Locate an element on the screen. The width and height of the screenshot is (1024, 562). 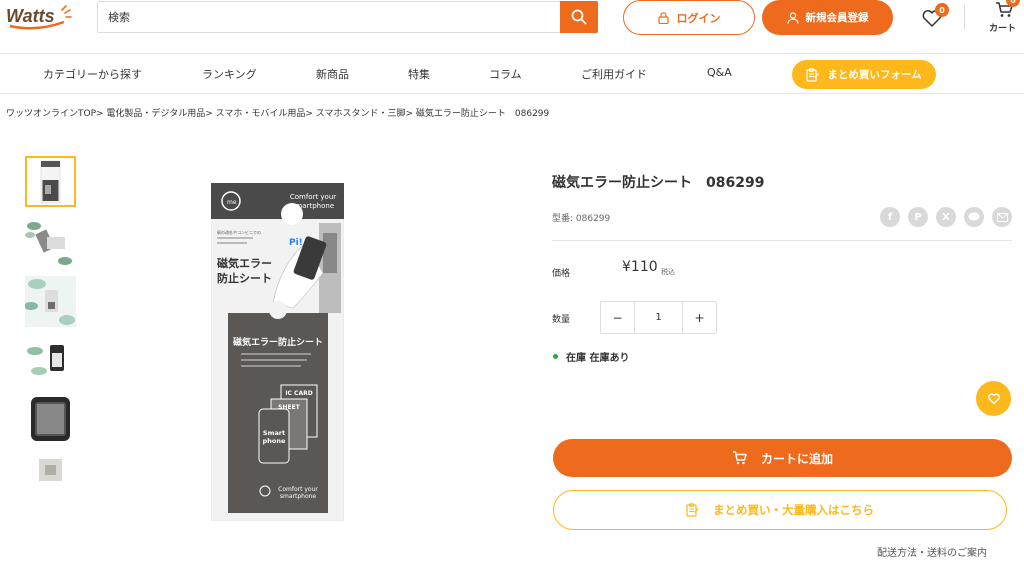
add-to-favorites-button is located at coordinates (993, 398).